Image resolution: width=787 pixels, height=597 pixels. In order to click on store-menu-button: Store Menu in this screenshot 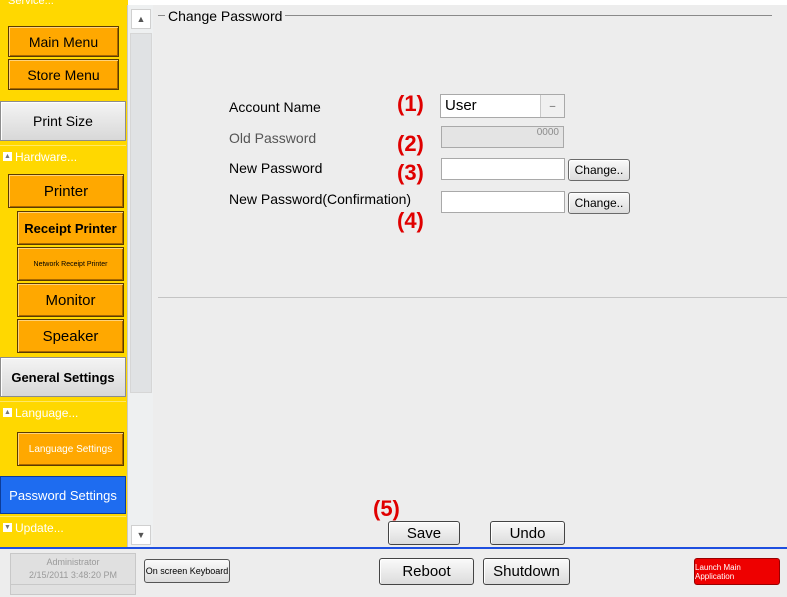, I will do `click(63, 74)`.